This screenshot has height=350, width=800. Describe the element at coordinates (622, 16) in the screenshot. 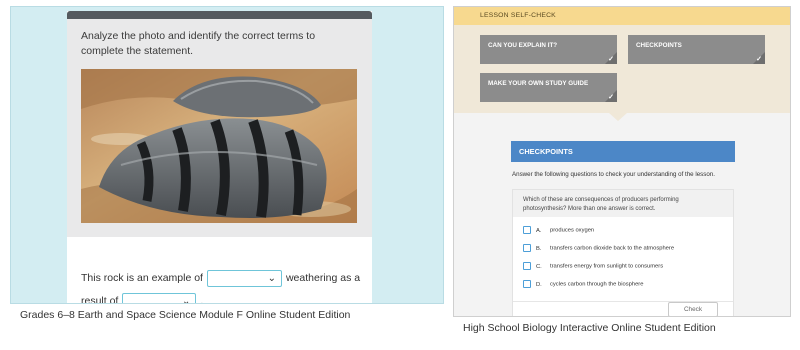

I see `lesson-self-check-label: LESSON SELF-CHECK` at that location.